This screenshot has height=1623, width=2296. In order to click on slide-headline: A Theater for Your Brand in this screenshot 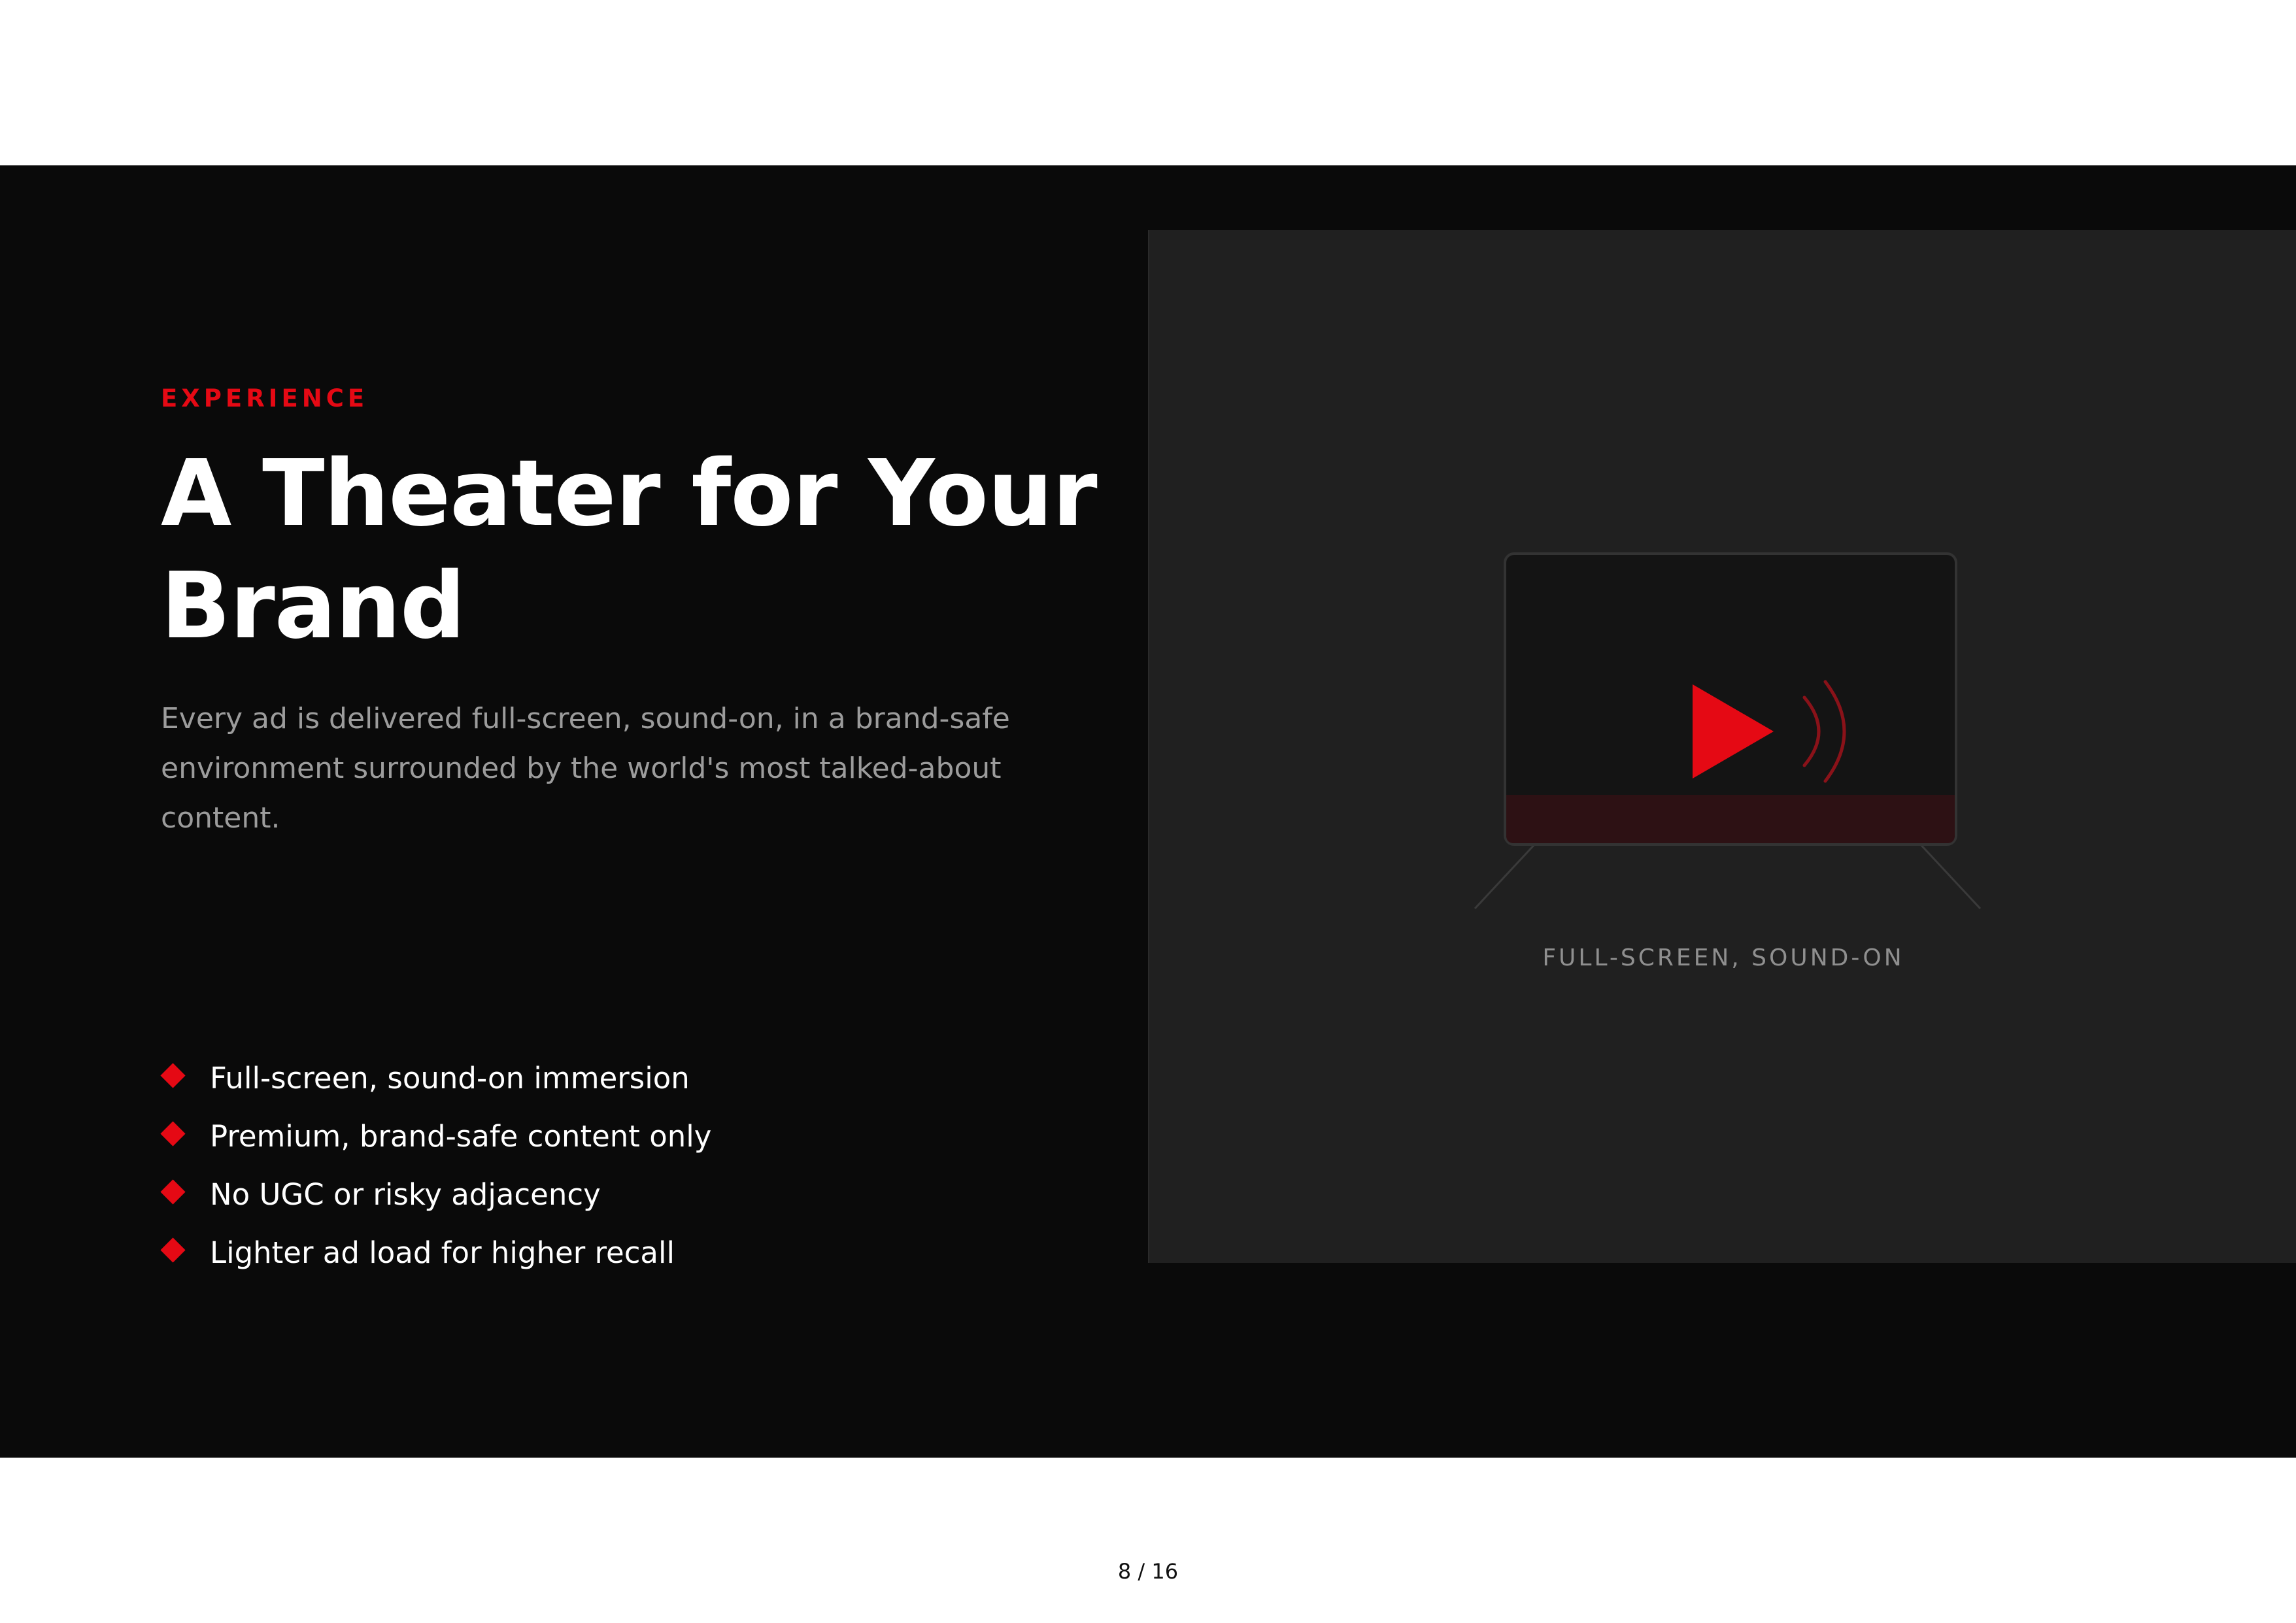, I will do `click(630, 550)`.